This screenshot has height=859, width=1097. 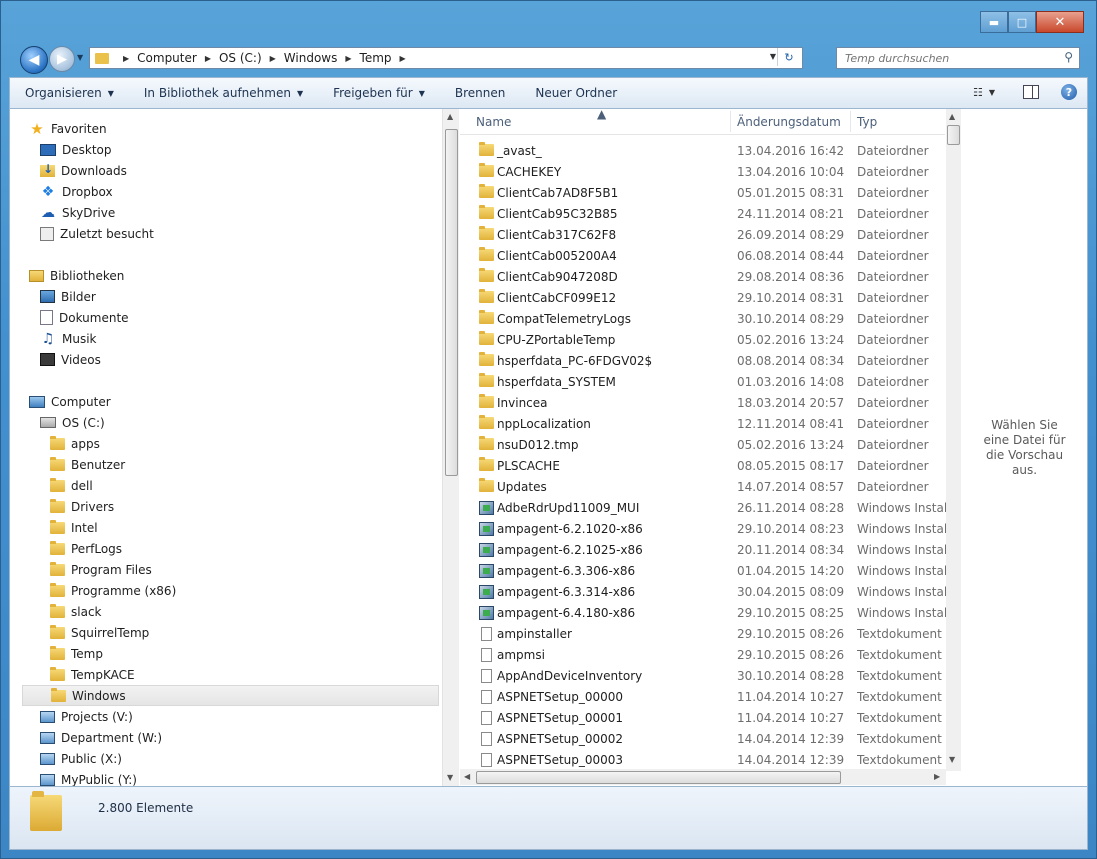 What do you see at coordinates (702, 150) in the screenshot?
I see `file-row: _avast_ 13.04.2016 16:42 Dateiordner` at bounding box center [702, 150].